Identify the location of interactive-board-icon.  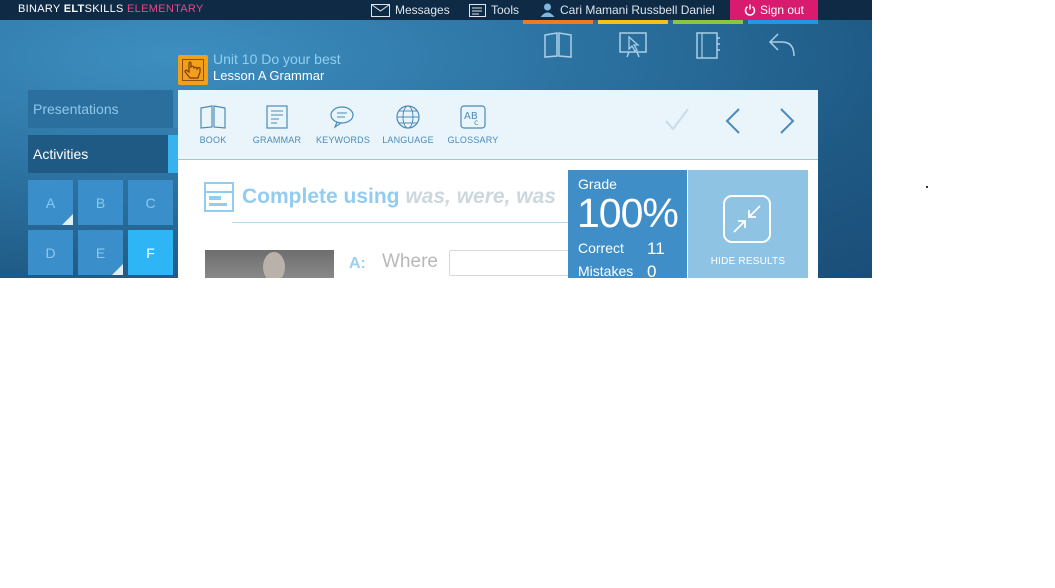
(633, 45).